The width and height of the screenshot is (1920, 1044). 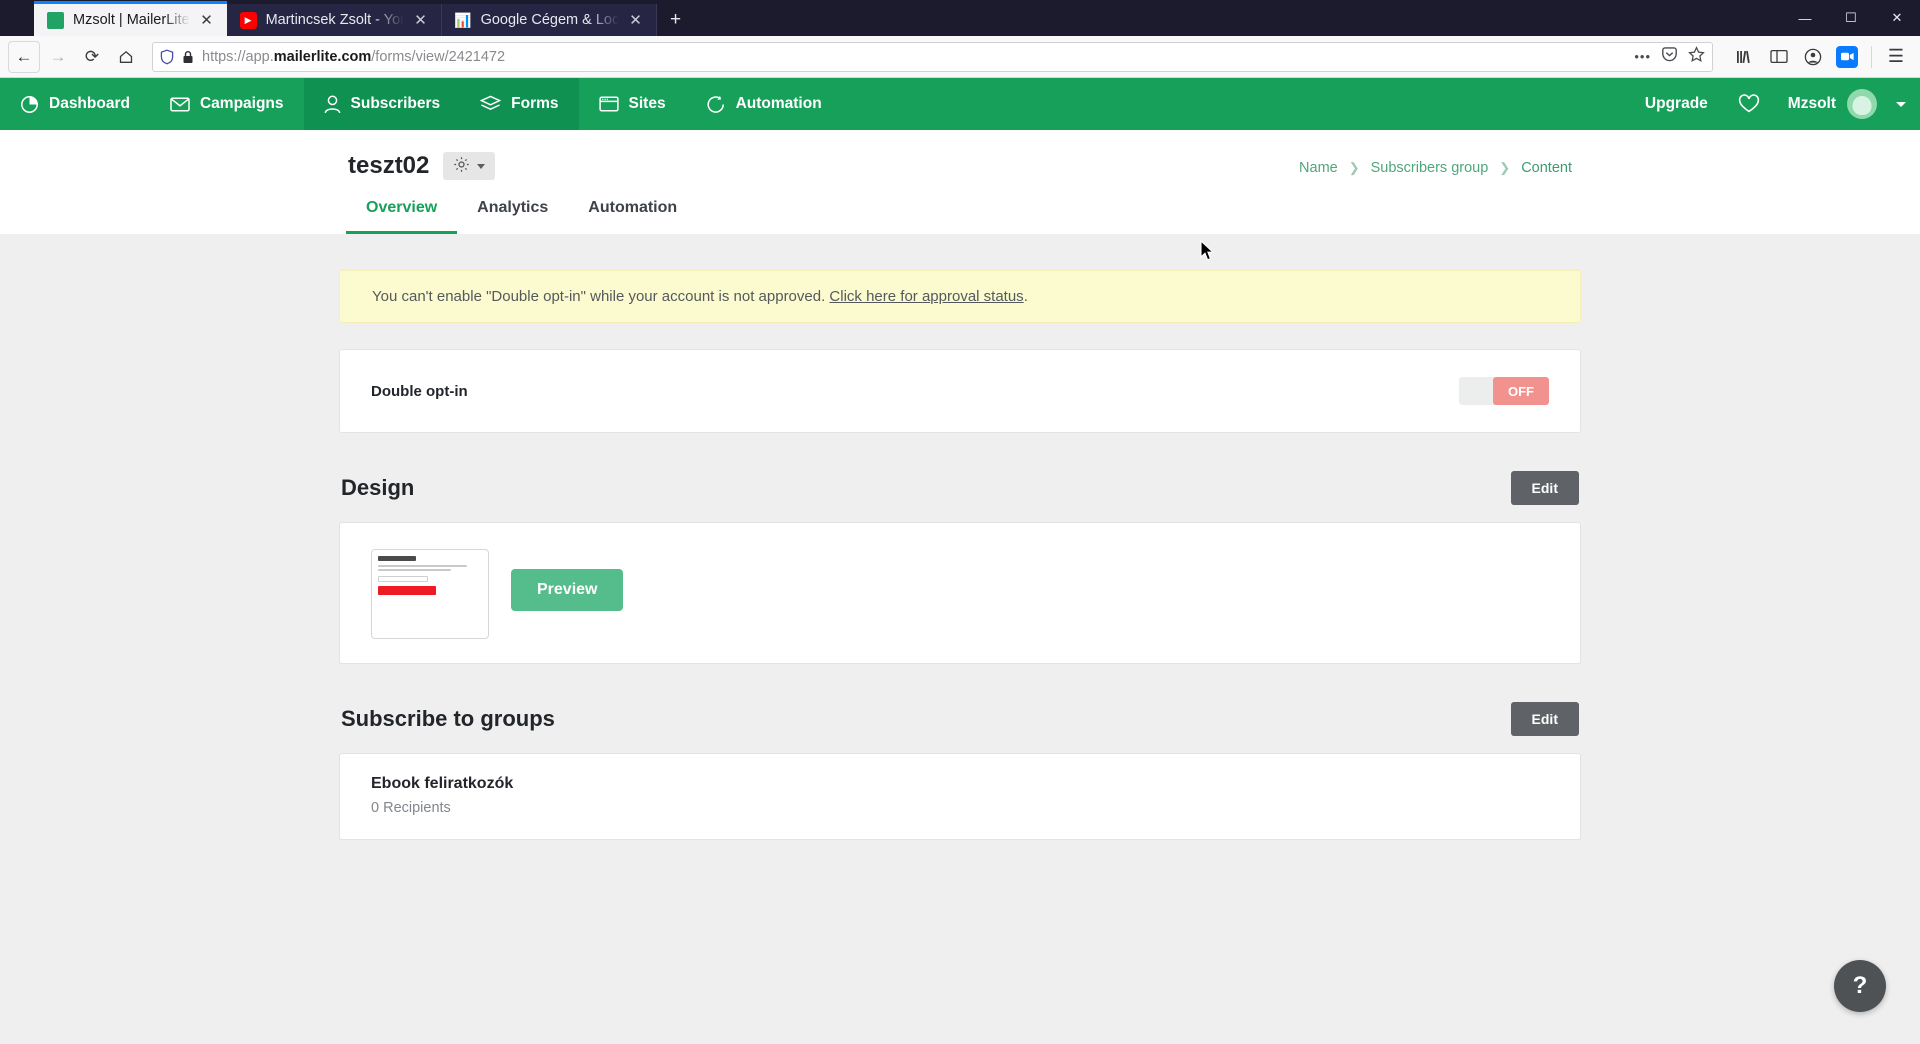 What do you see at coordinates (29, 104) in the screenshot?
I see `dashboard-icon` at bounding box center [29, 104].